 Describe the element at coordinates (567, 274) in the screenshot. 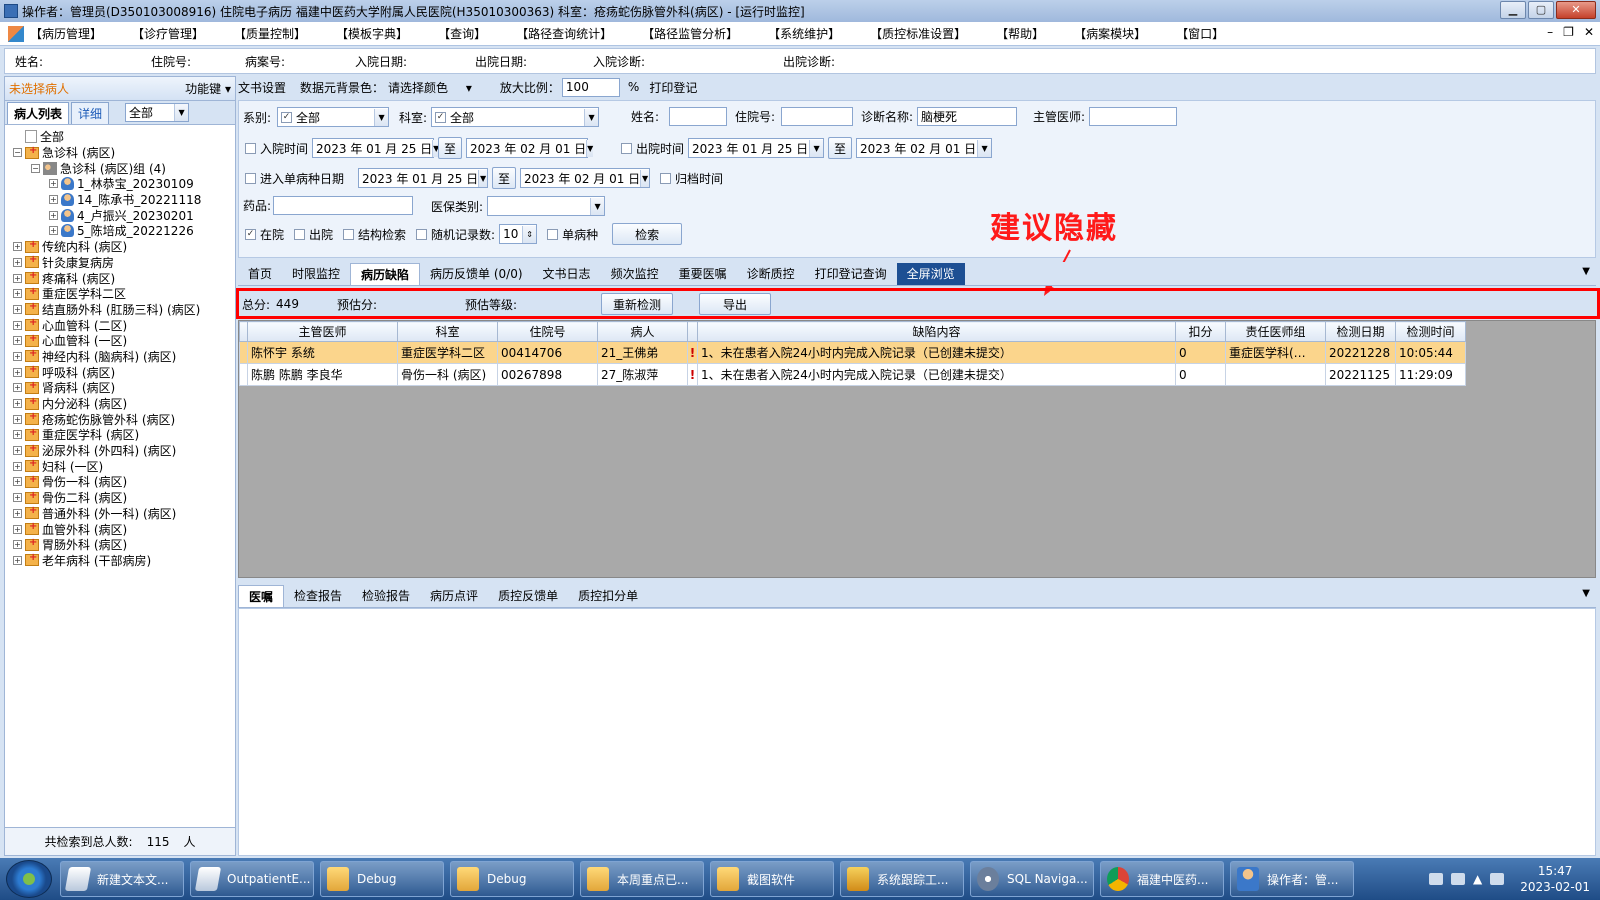

I see `tab-doc-log: 文书日志` at that location.